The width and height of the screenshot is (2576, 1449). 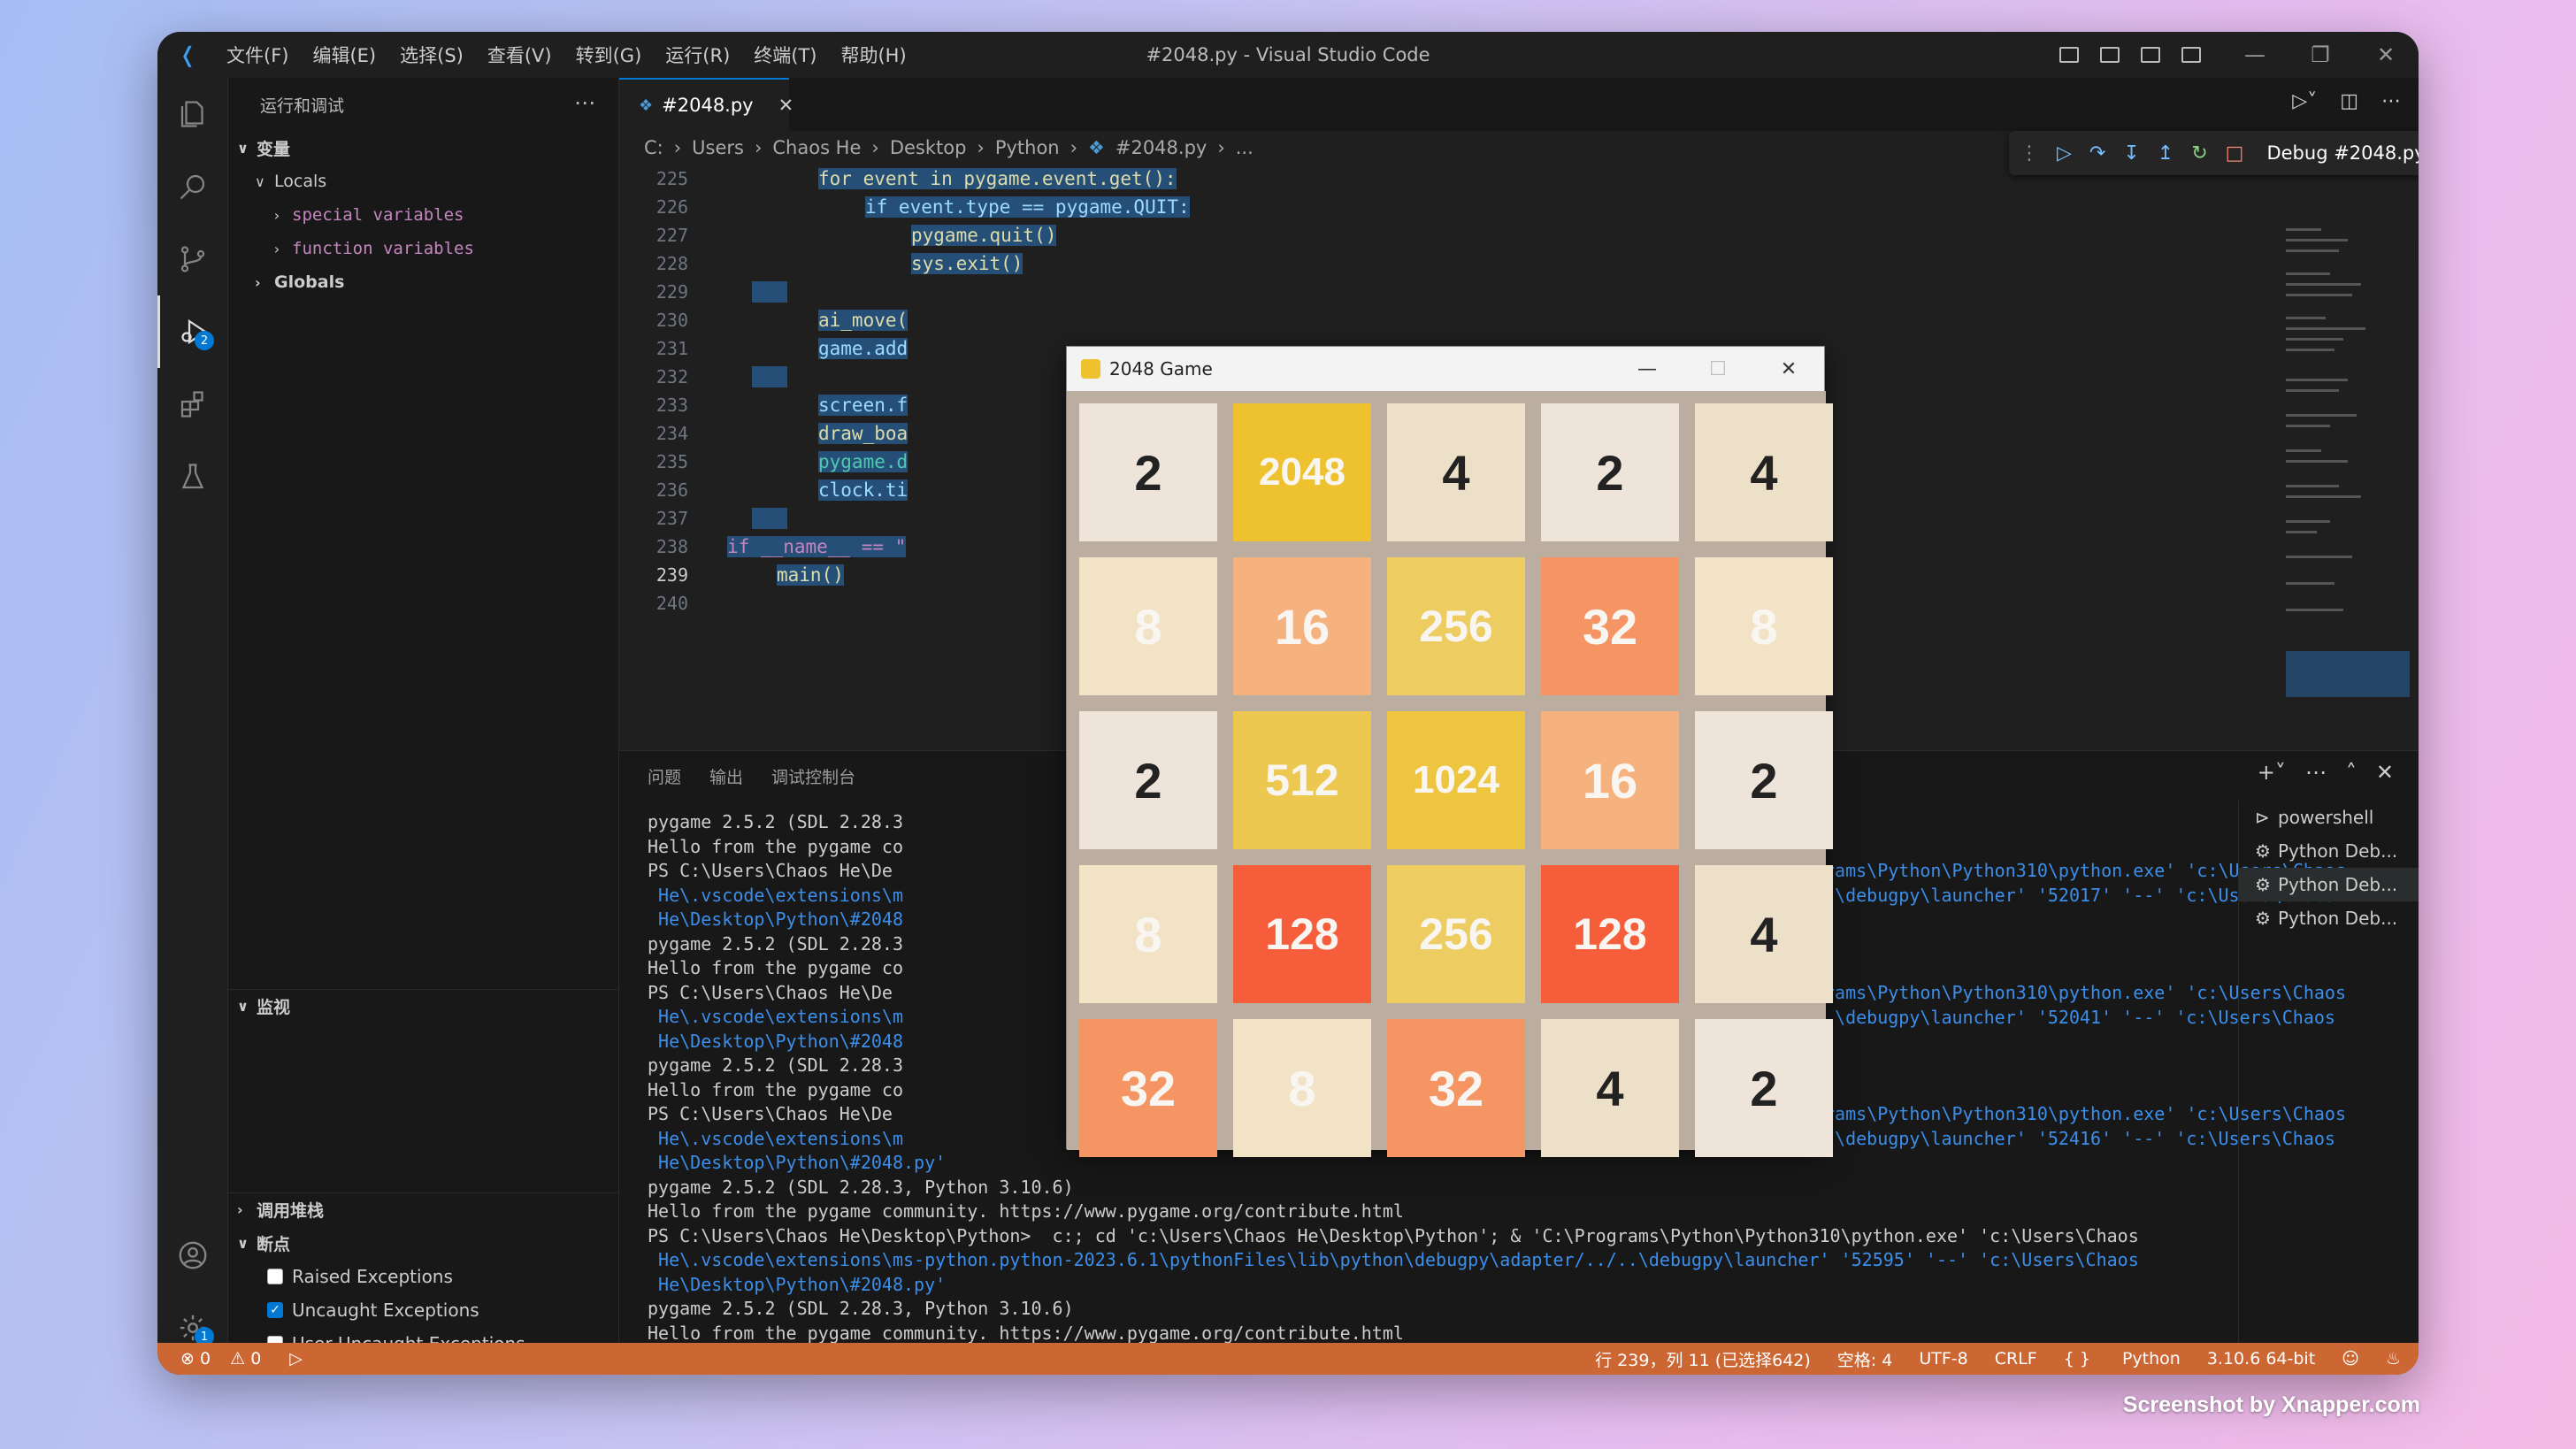 I want to click on game-title-bar: 2048 Game — ☐ ✕, so click(x=1445, y=369).